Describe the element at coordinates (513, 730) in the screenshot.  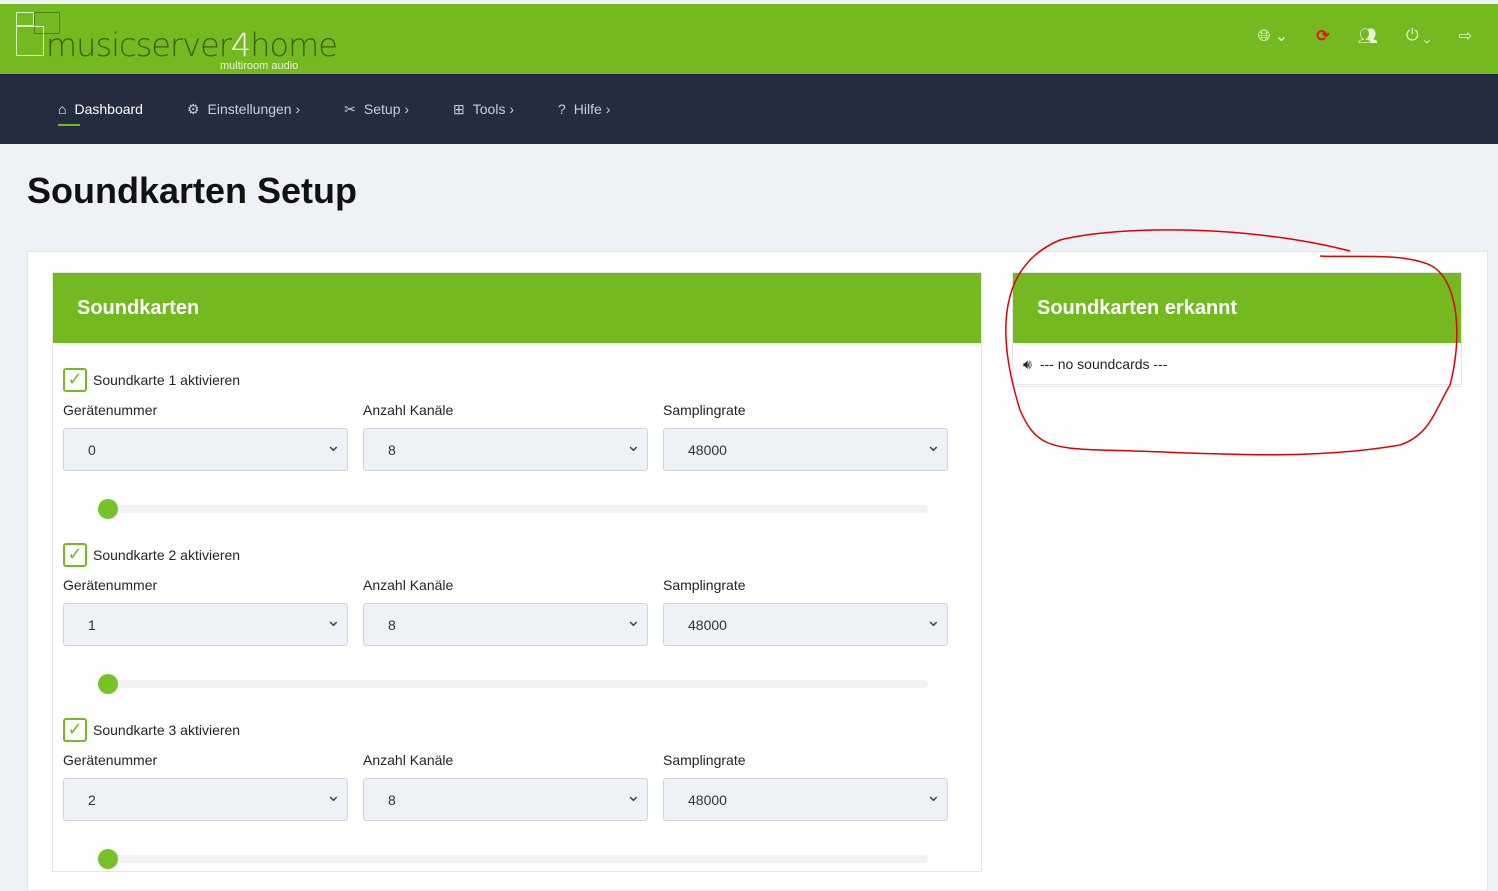
I see `enable-checkbox: ✓ Soundkarte 3 aktivieren` at that location.